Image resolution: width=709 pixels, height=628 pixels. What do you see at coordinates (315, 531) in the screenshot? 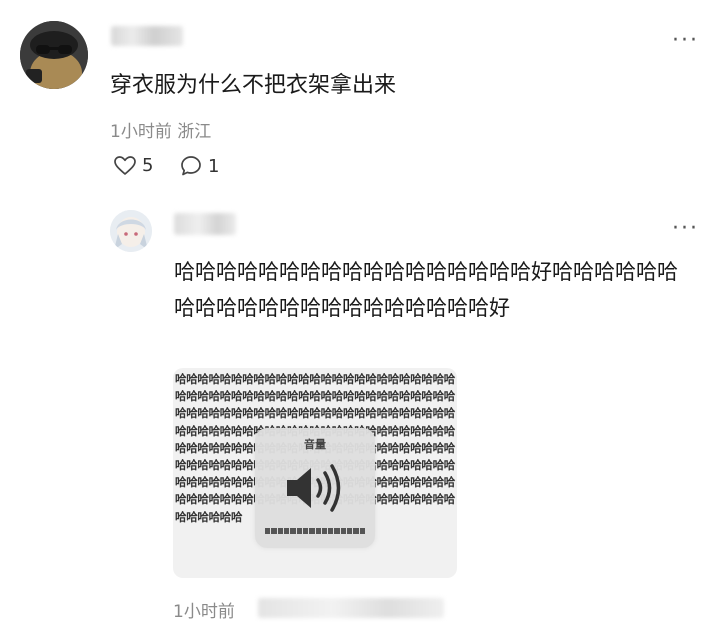
I see `volume-level-bar` at bounding box center [315, 531].